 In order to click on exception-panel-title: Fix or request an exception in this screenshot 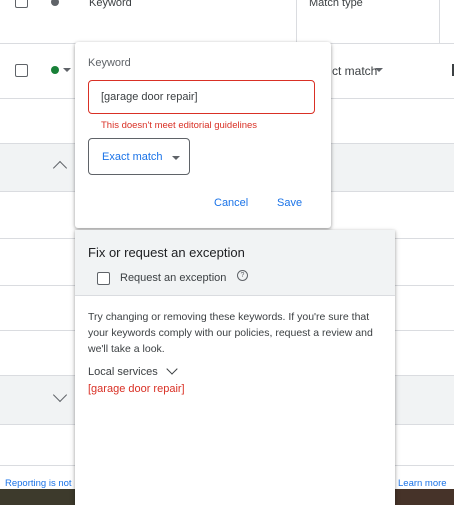, I will do `click(166, 252)`.